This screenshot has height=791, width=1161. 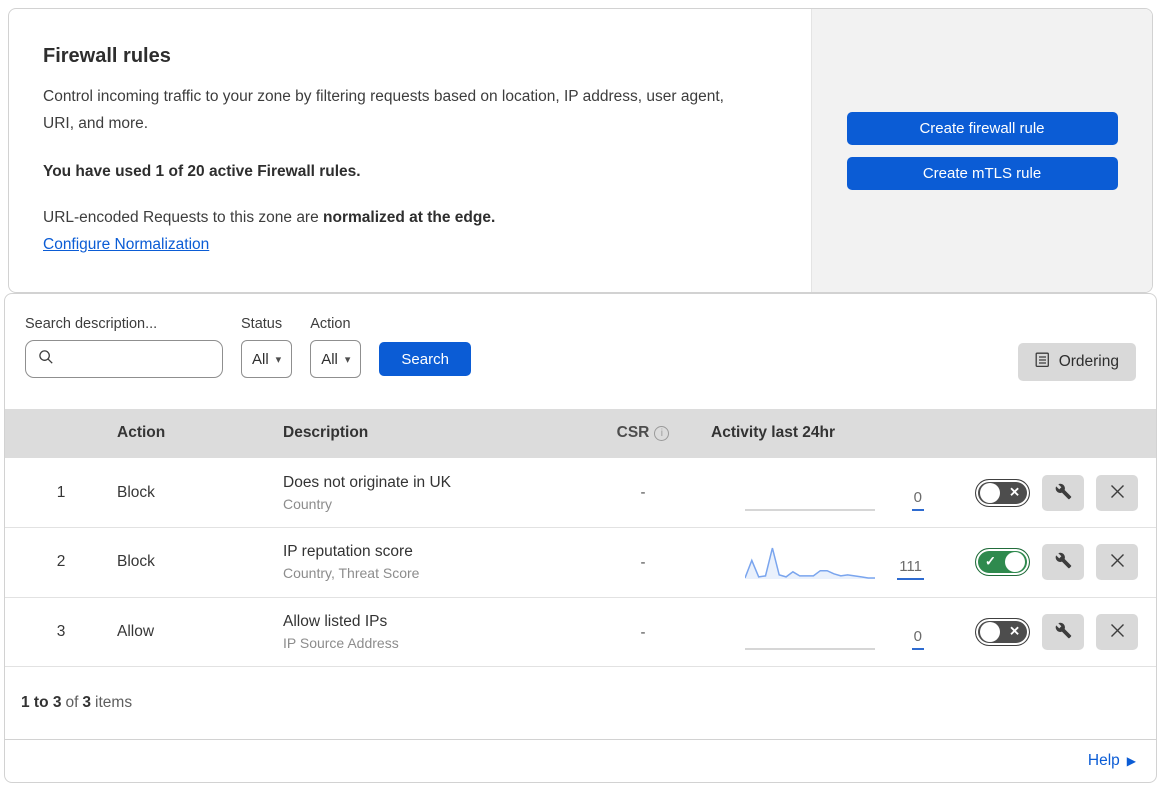 I want to click on rule-description: IP reputation score, so click(x=348, y=552).